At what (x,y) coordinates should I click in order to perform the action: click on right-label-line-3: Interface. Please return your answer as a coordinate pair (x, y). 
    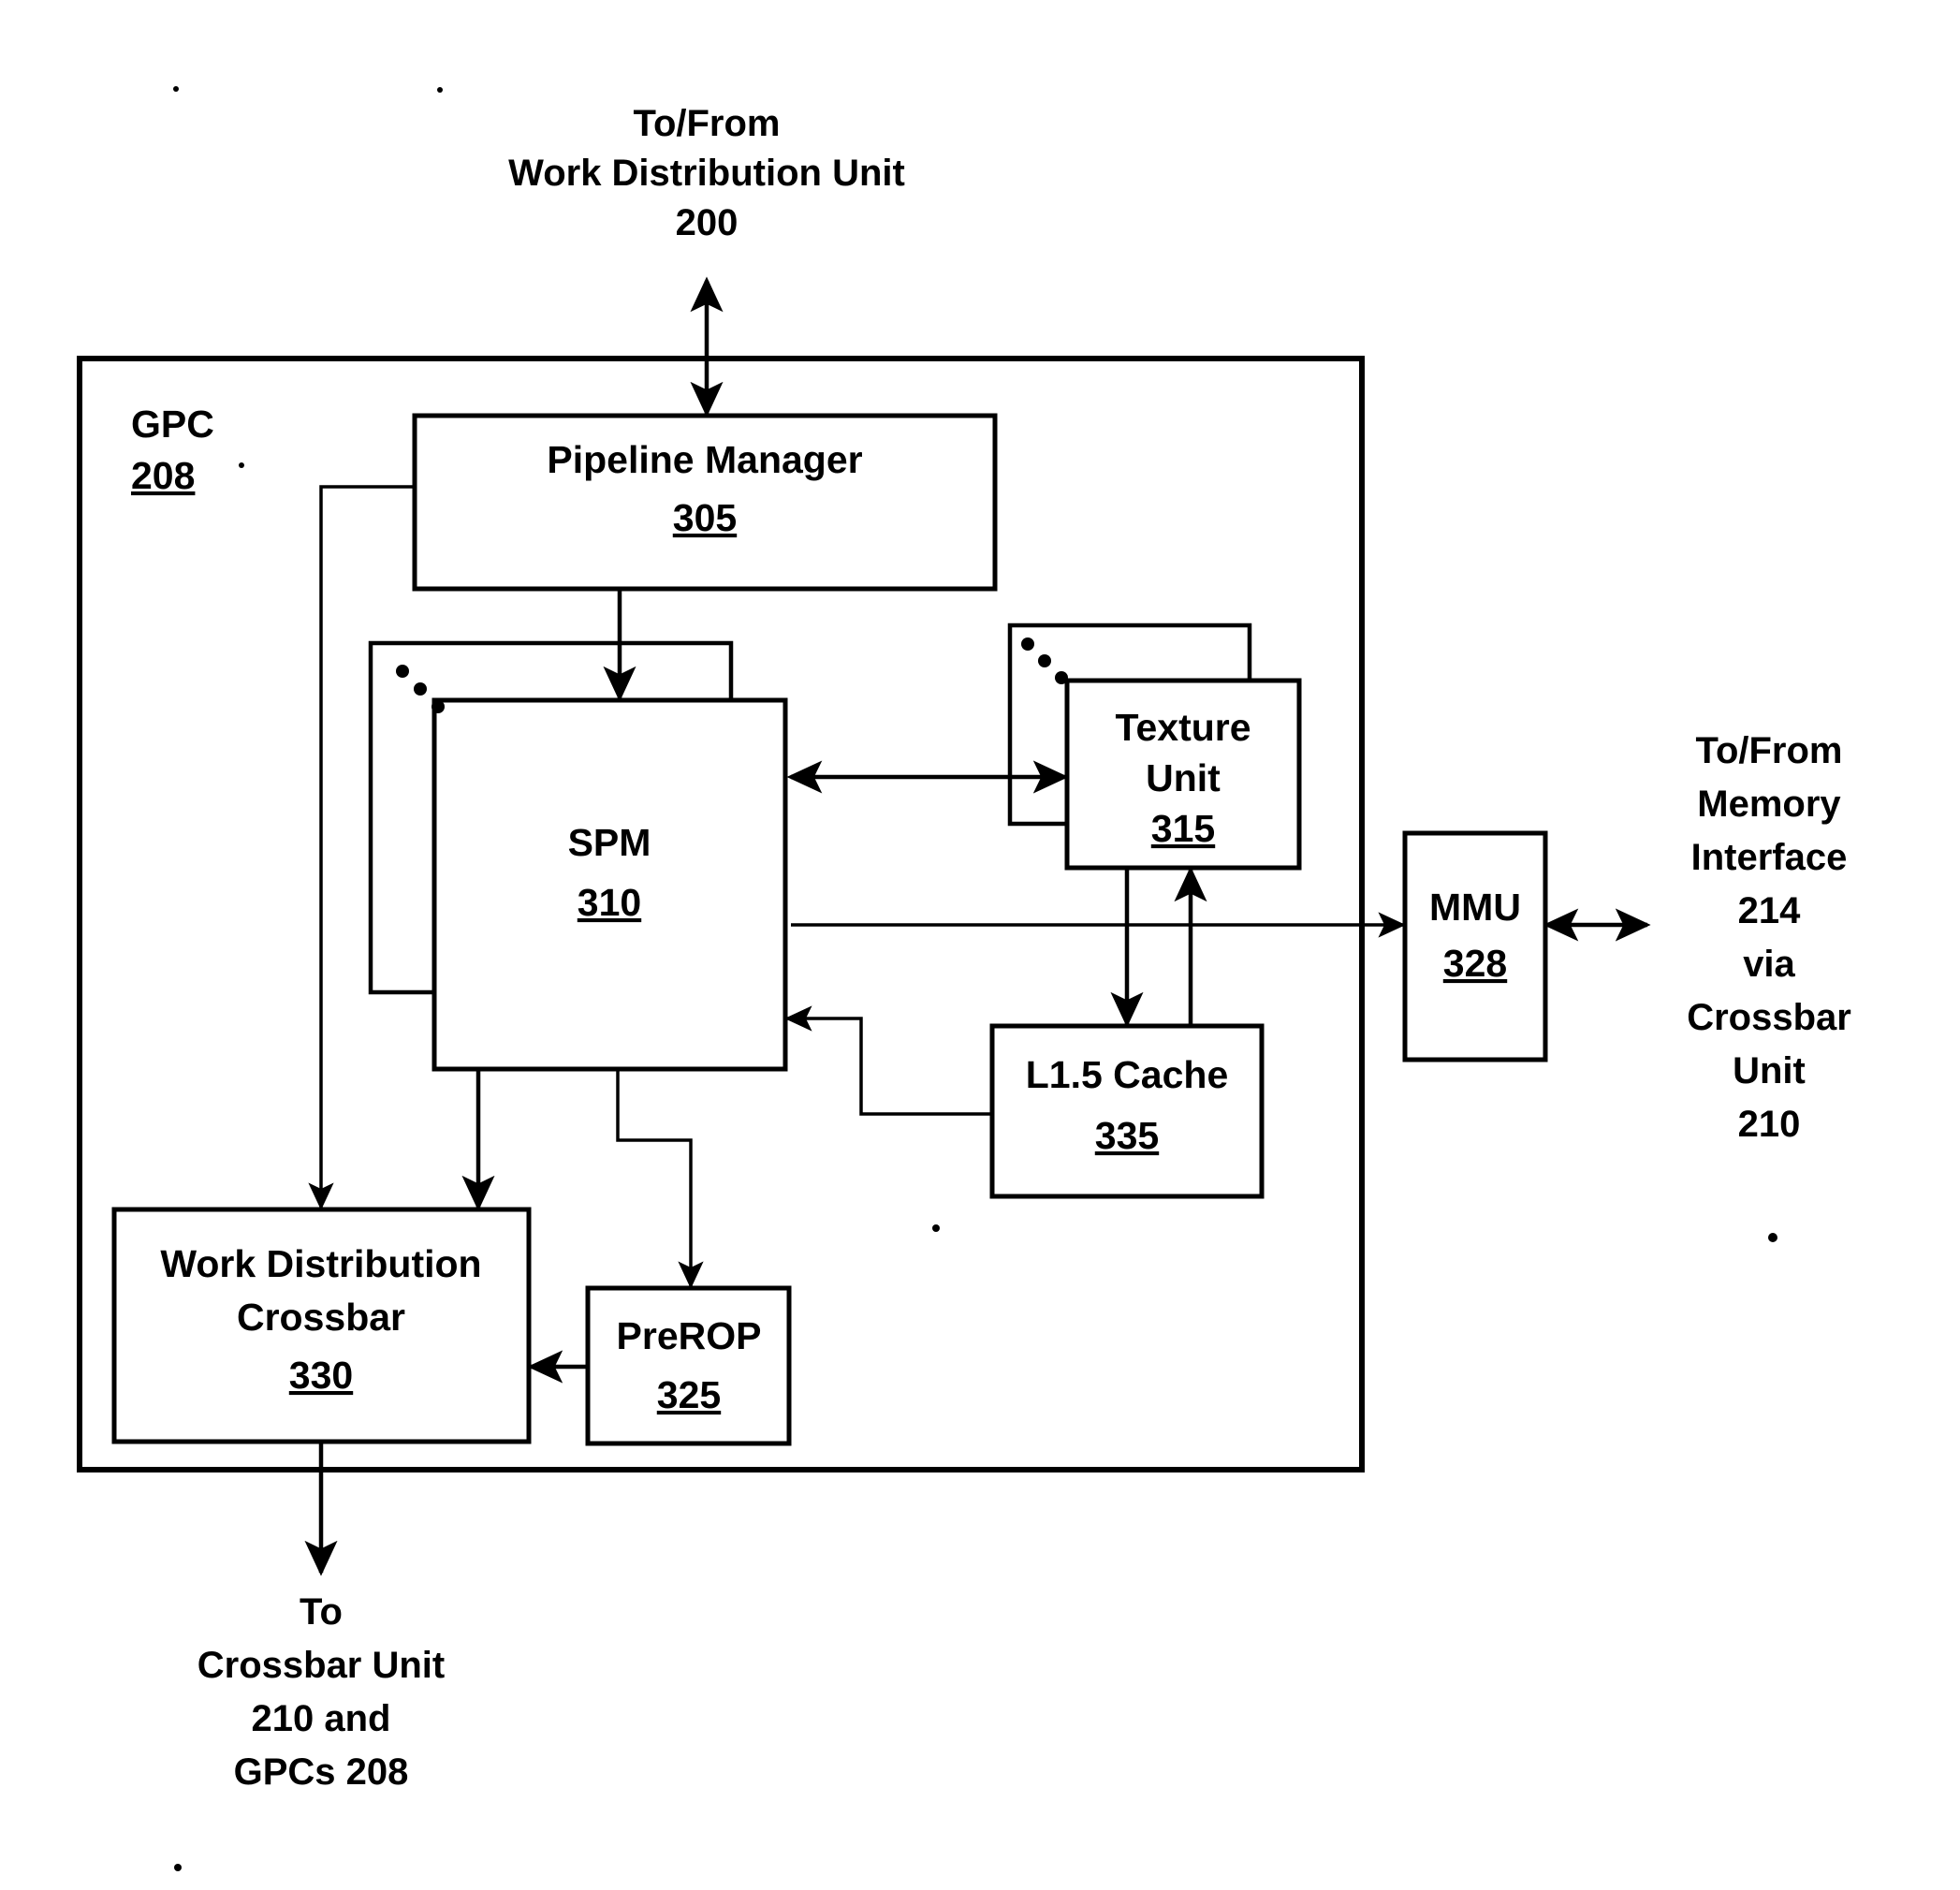
    Looking at the image, I should click on (1769, 857).